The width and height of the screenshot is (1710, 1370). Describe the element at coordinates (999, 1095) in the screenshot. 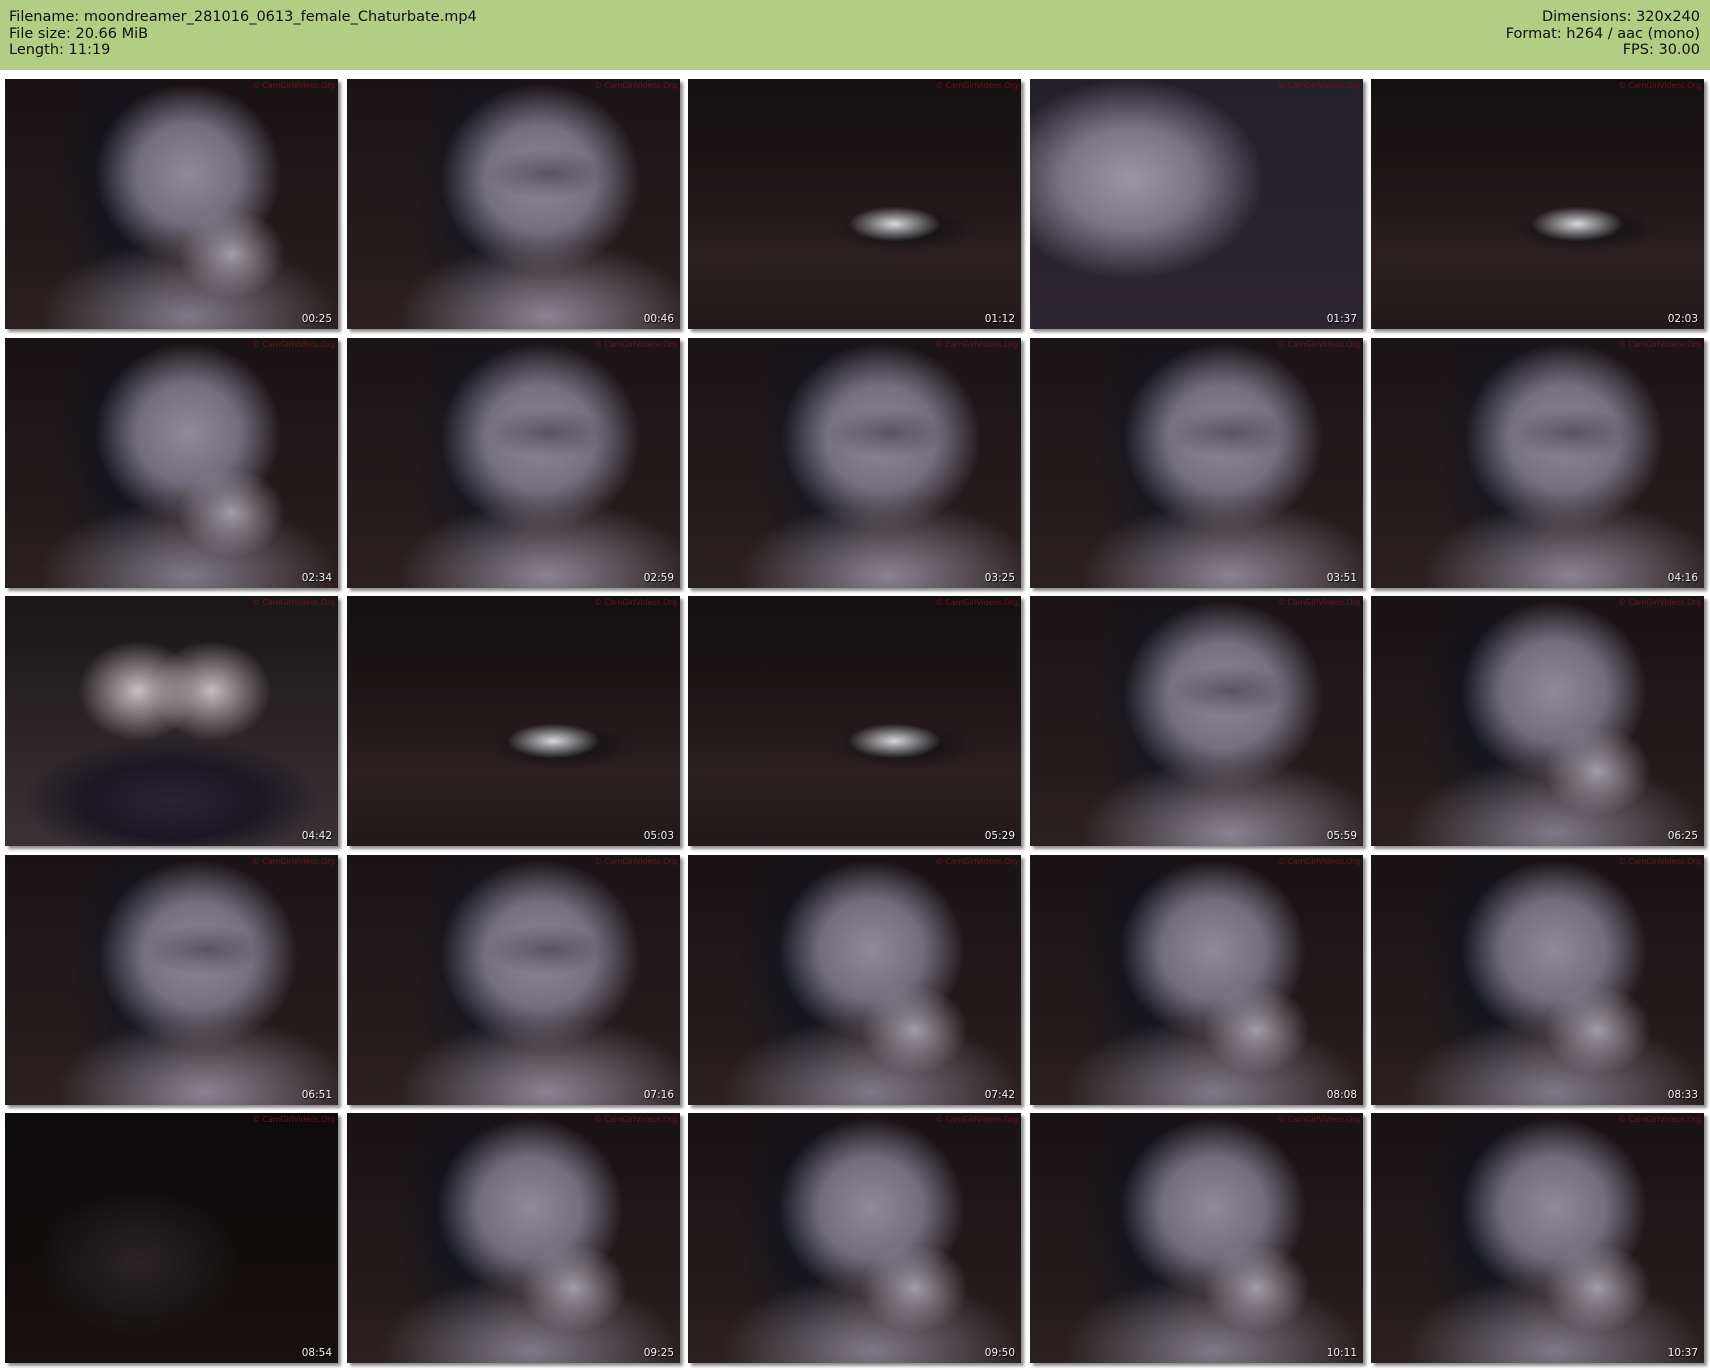

I see `timestamp: 07:42` at that location.